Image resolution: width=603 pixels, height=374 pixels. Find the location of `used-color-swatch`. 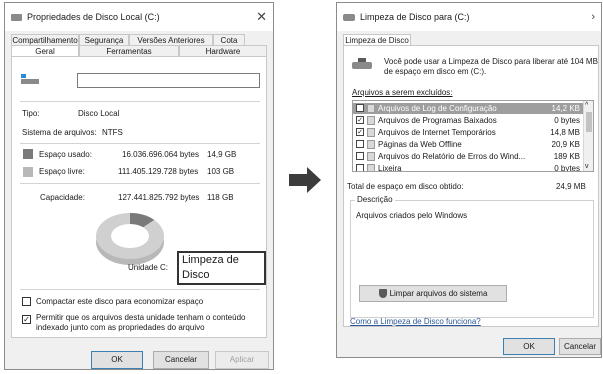

used-color-swatch is located at coordinates (28, 154).